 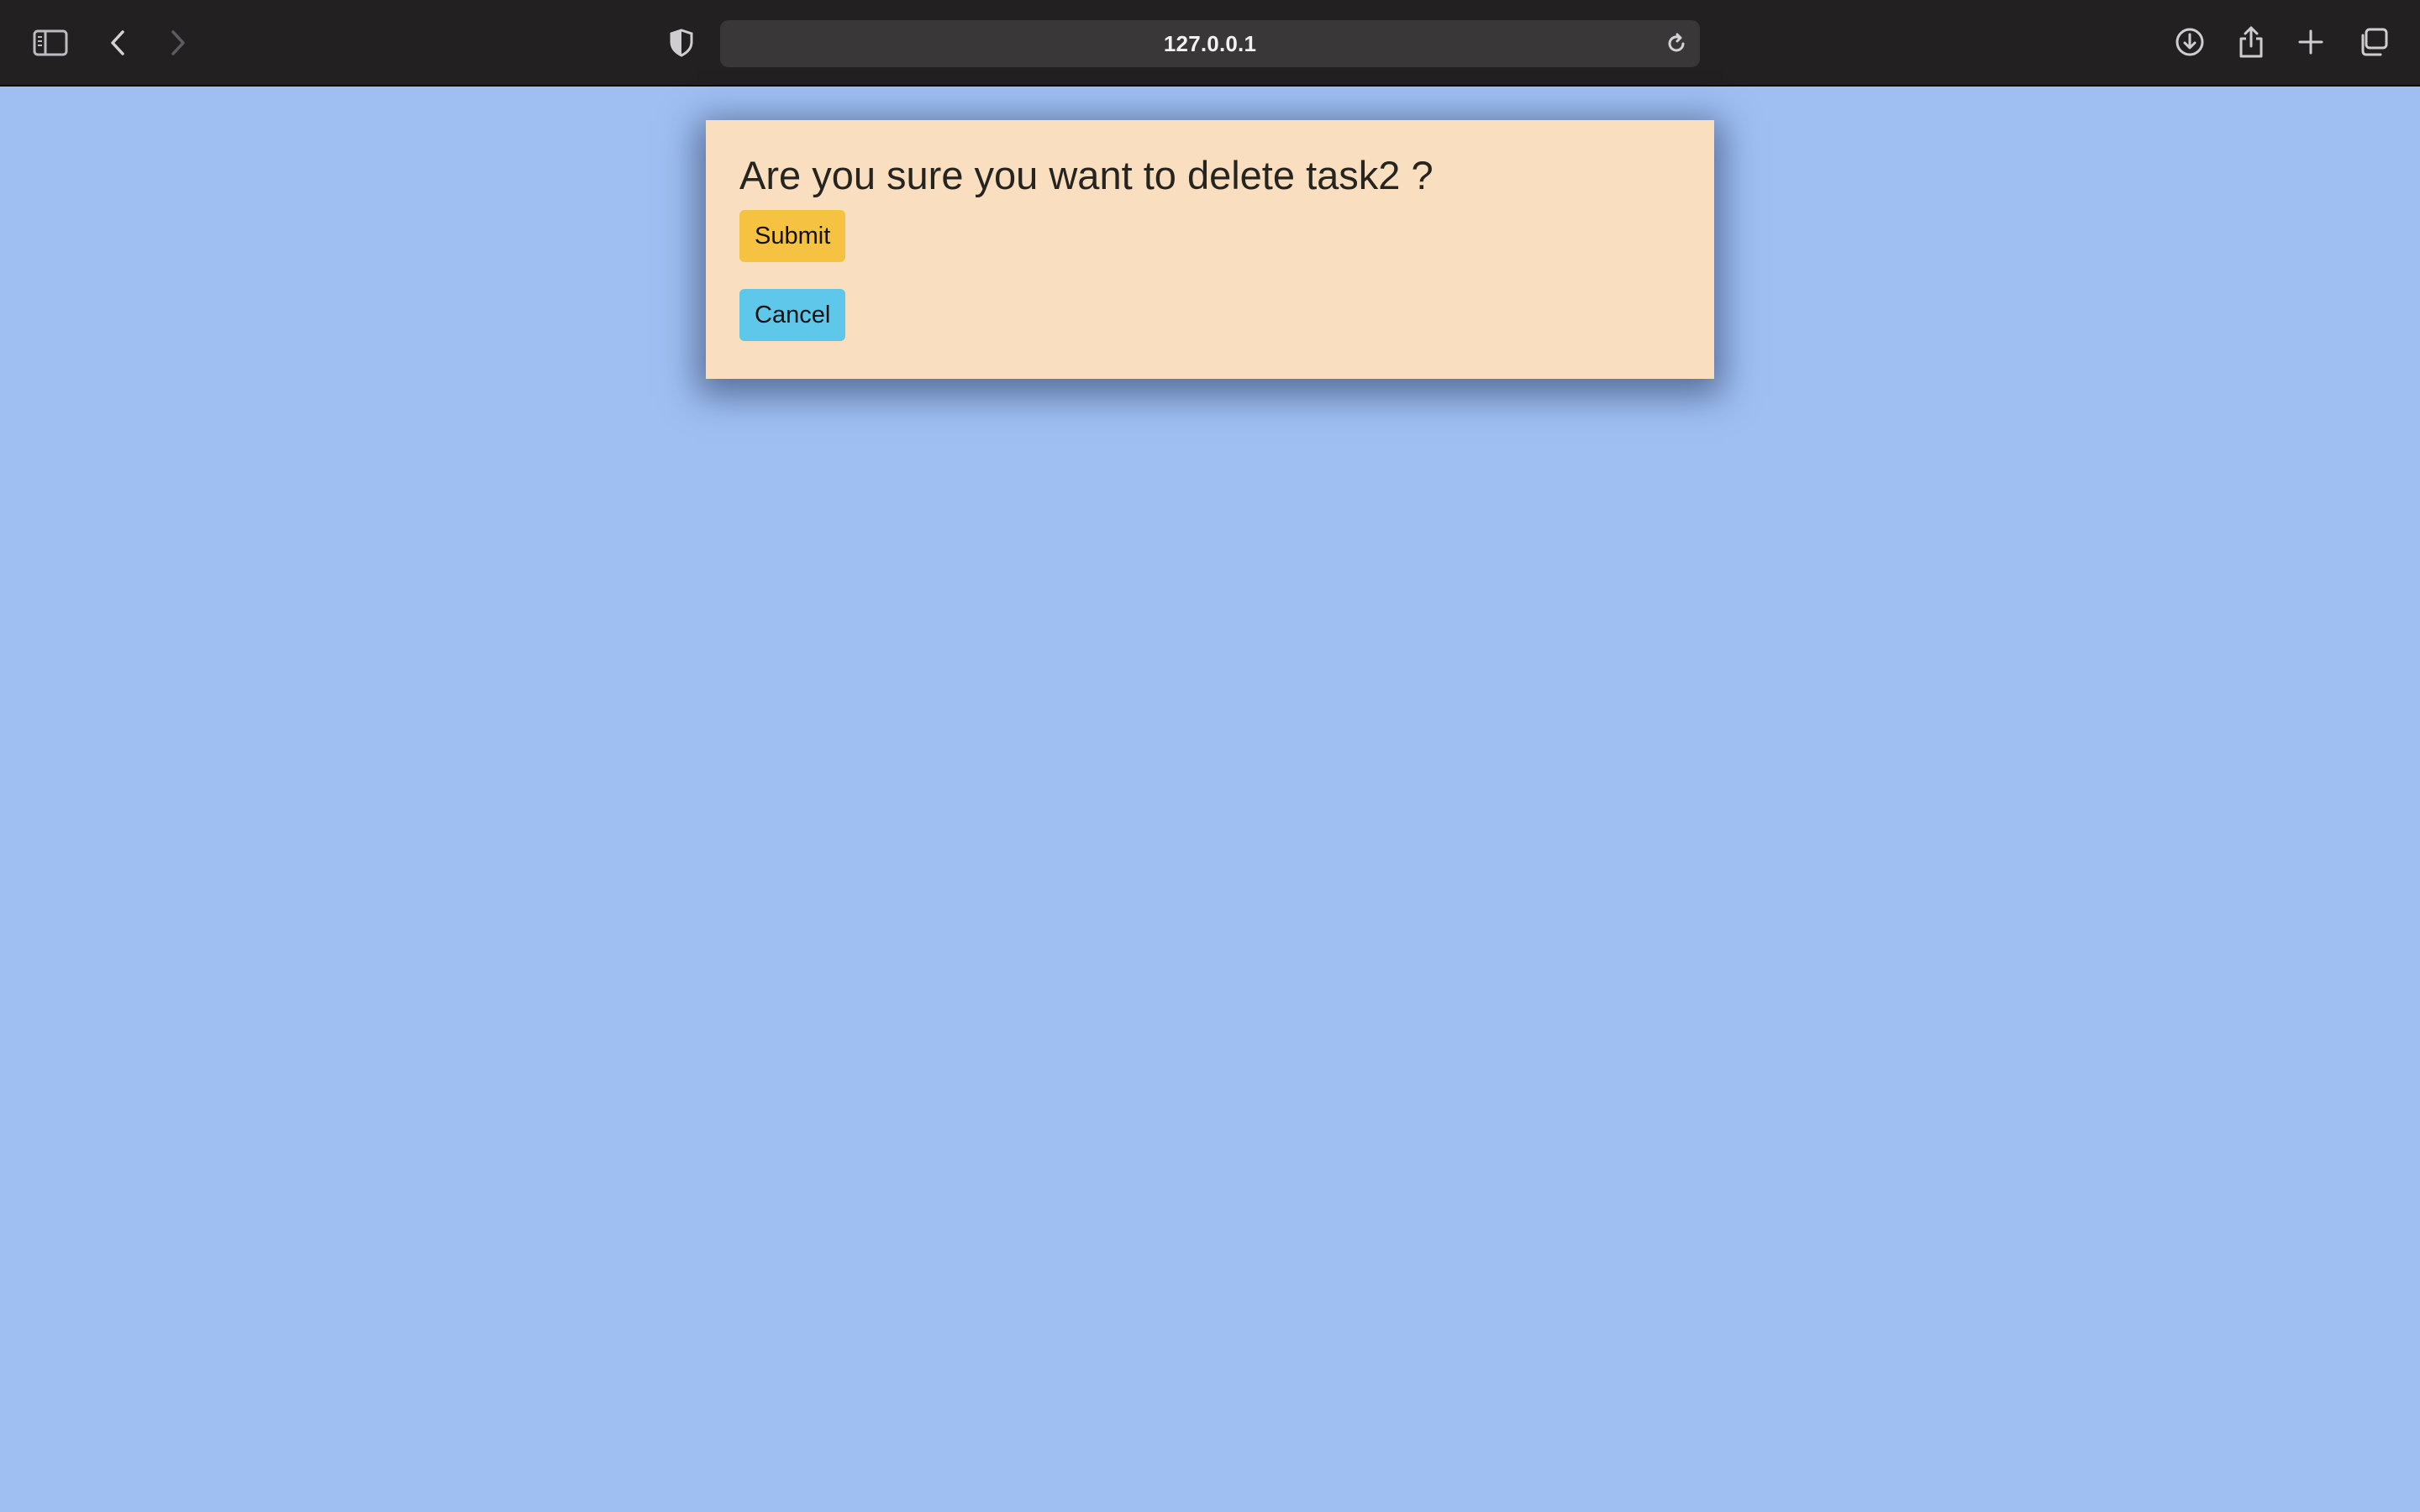 I want to click on plus-icon, so click(x=2311, y=42).